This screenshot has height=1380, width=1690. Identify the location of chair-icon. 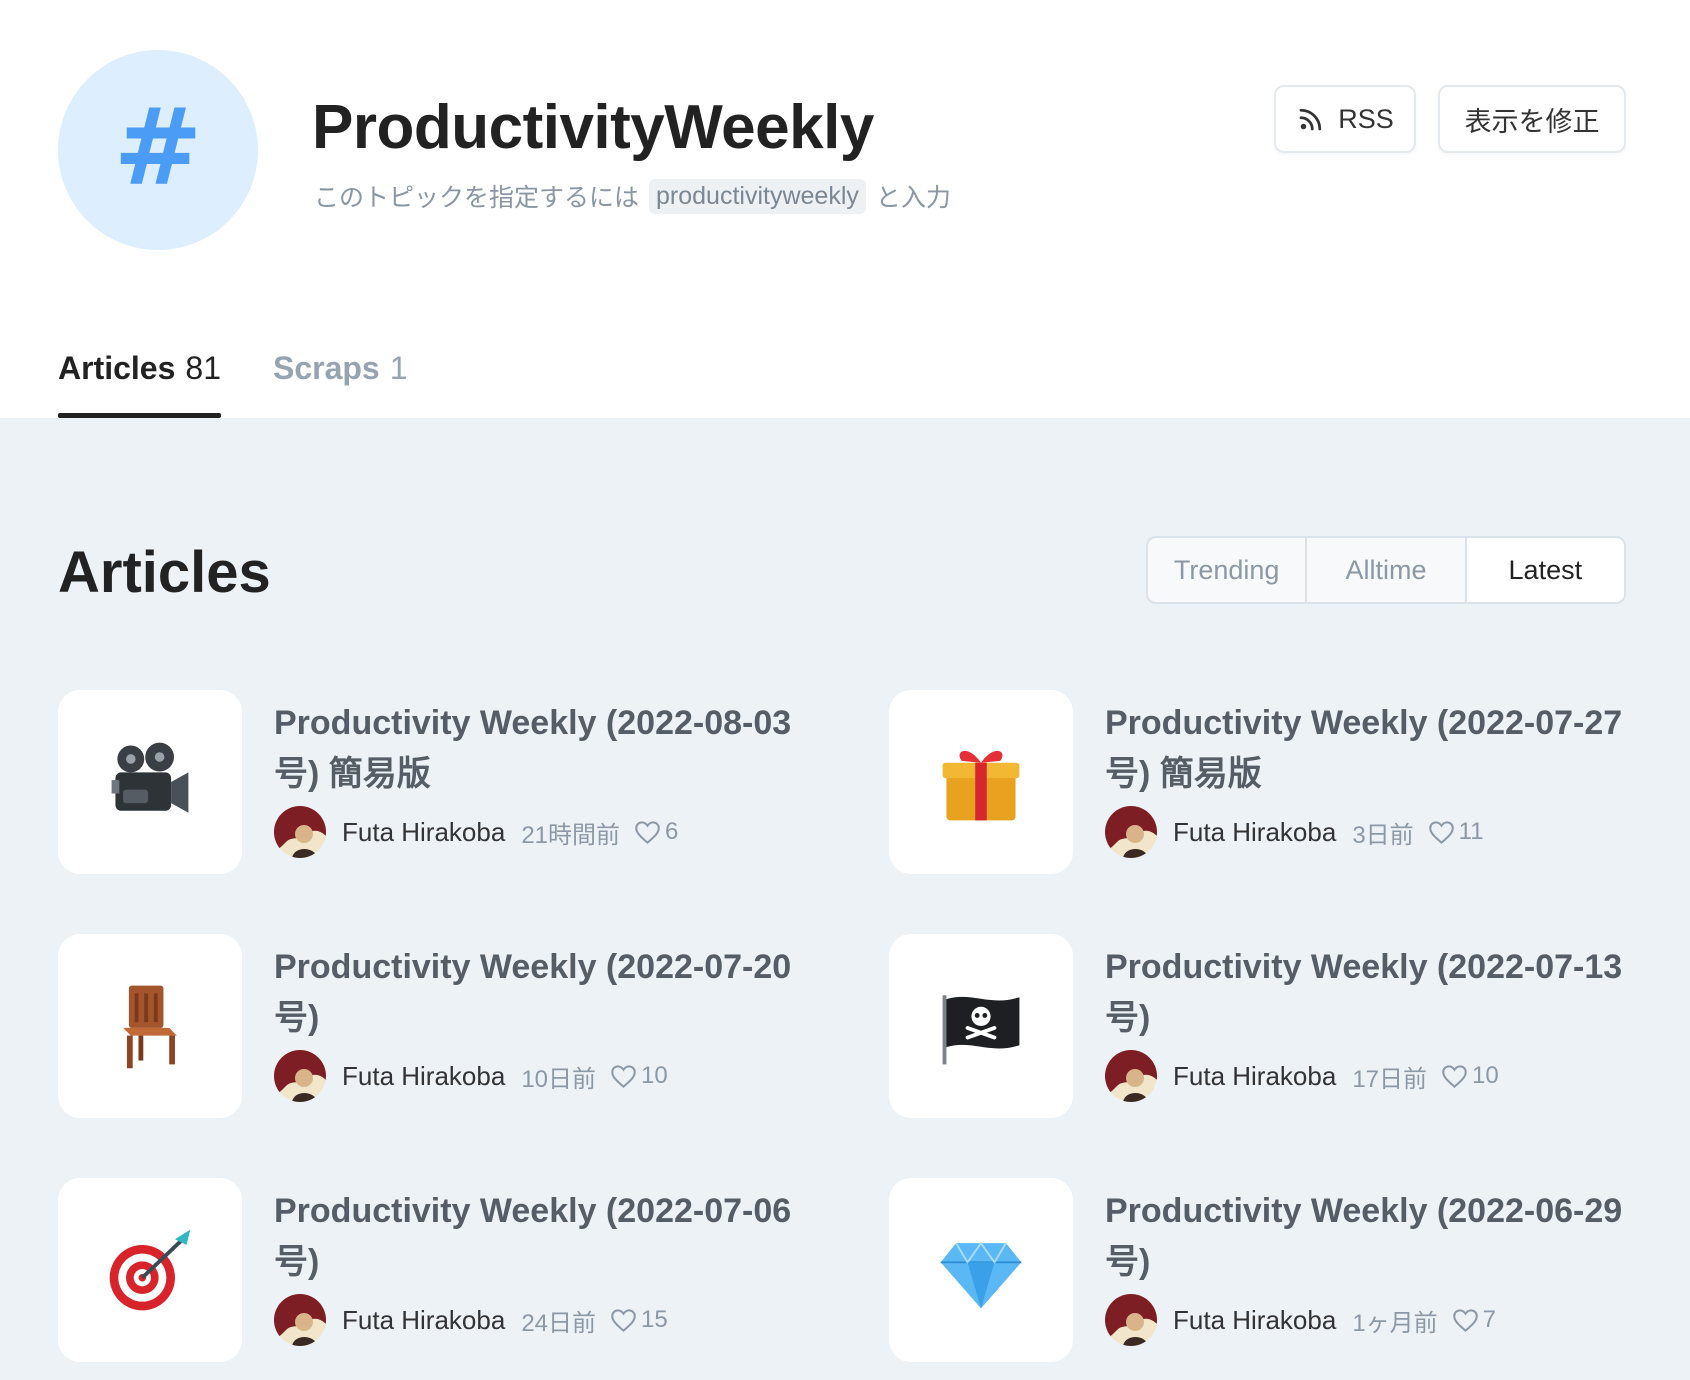
(150, 1027).